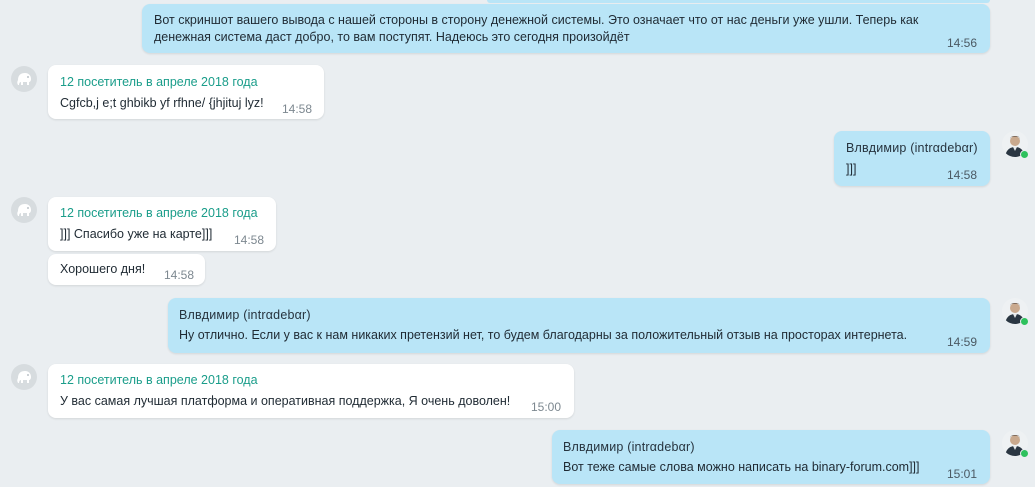 The image size is (1035, 487). What do you see at coordinates (962, 474) in the screenshot?
I see `message-time: 15:01` at bounding box center [962, 474].